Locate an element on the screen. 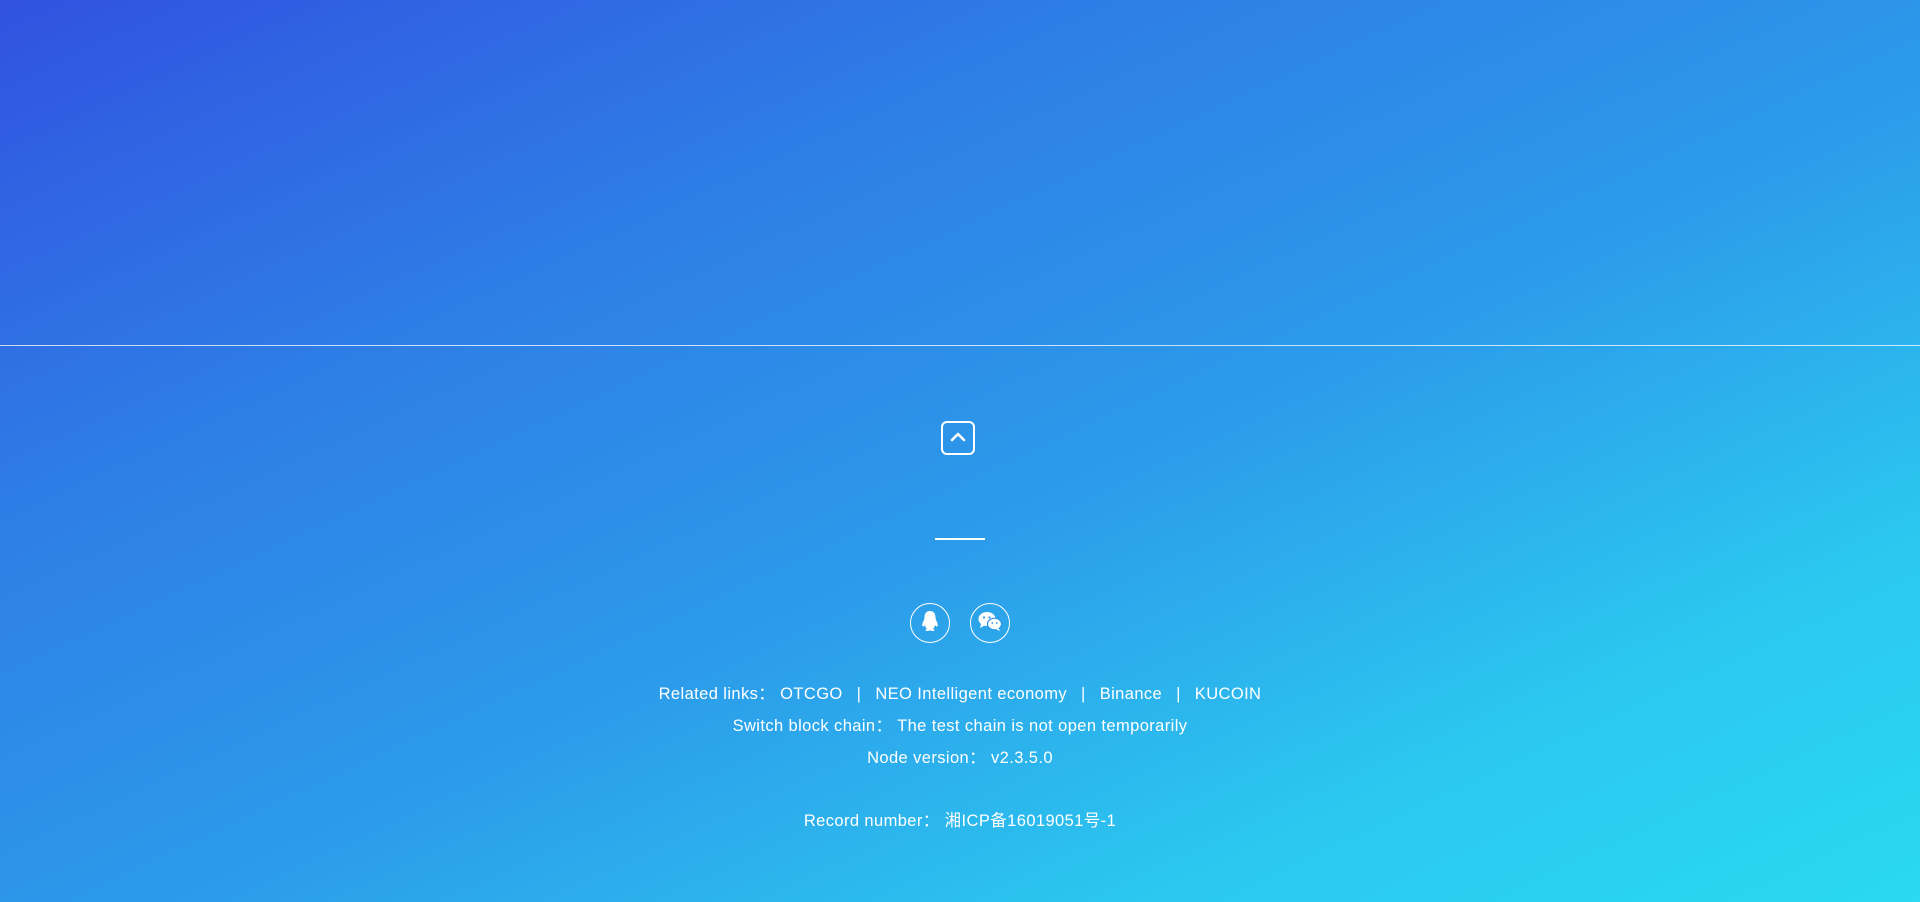 Image resolution: width=1920 pixels, height=902 pixels. section-divider is located at coordinates (960, 345).